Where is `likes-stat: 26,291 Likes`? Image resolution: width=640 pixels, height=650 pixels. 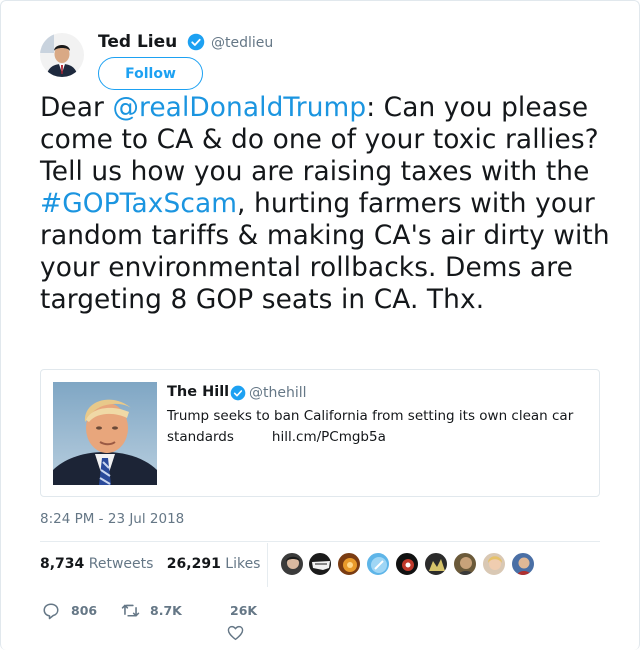
likes-stat: 26,291 Likes is located at coordinates (214, 564).